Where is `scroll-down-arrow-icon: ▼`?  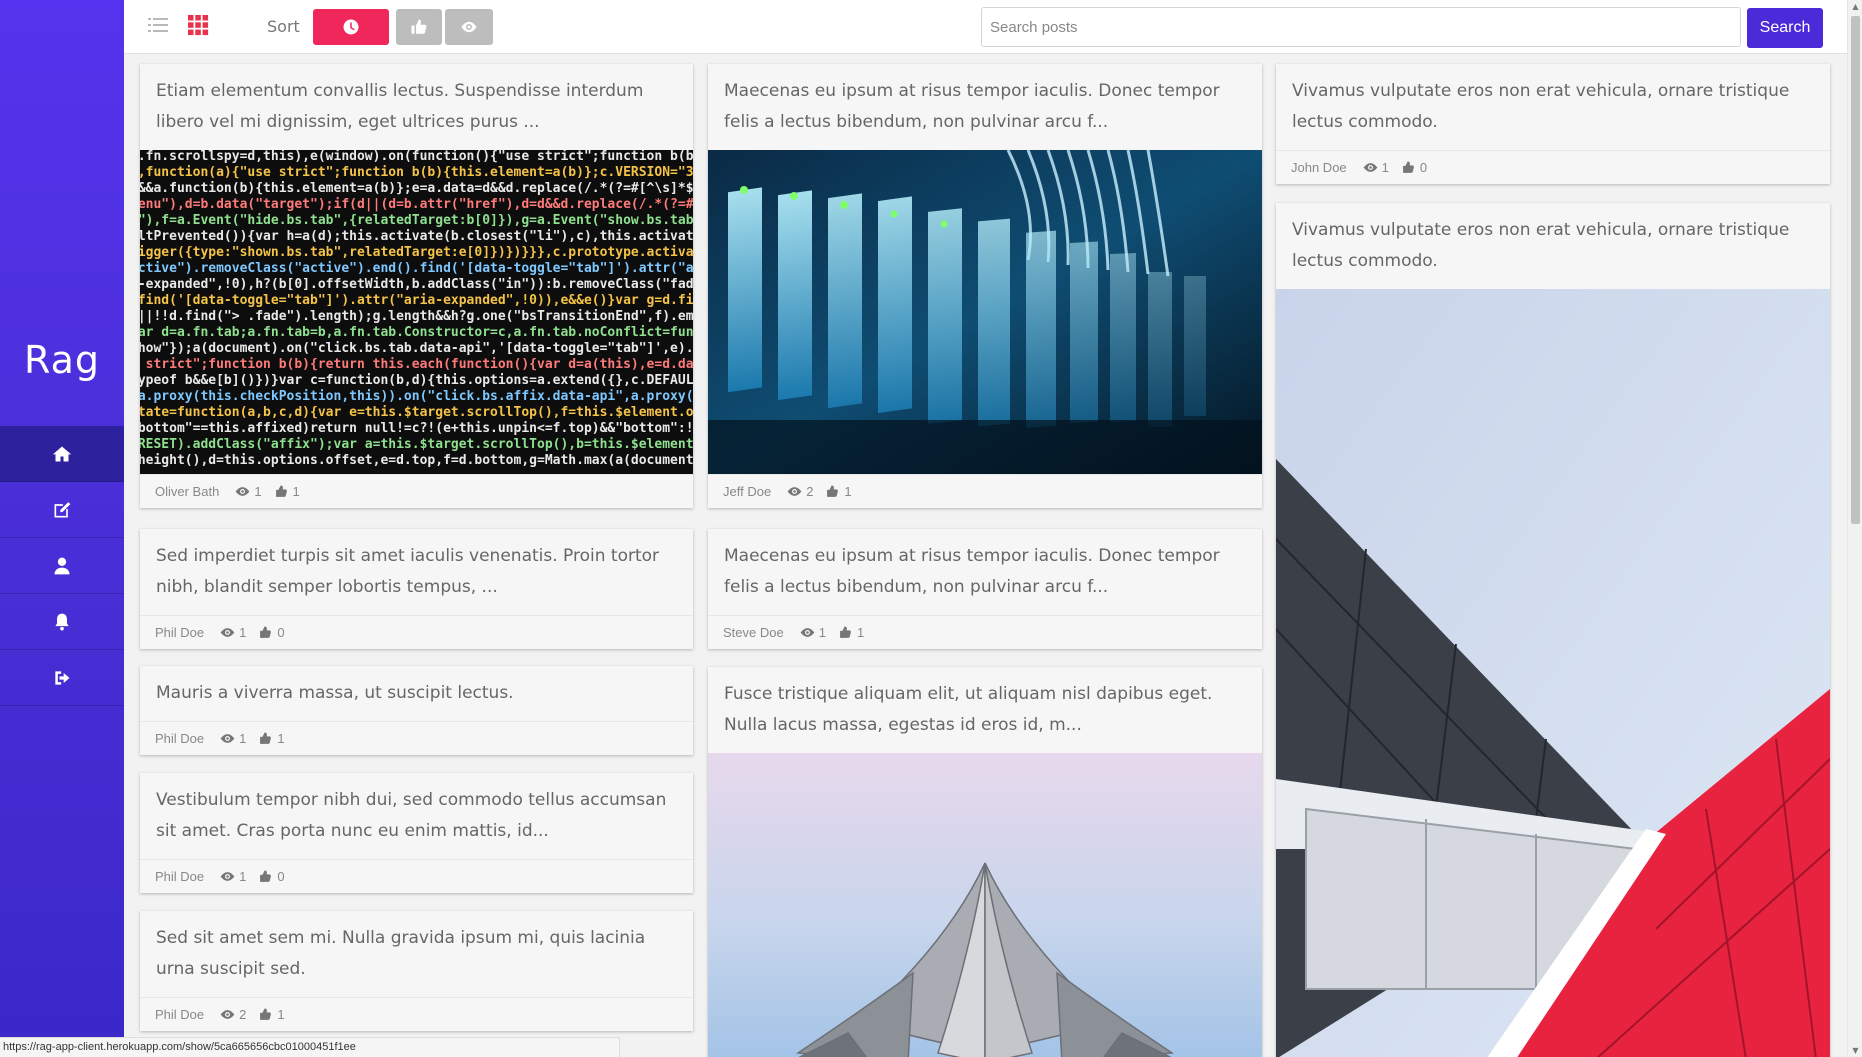
scroll-down-arrow-icon: ▼ is located at coordinates (1855, 1050).